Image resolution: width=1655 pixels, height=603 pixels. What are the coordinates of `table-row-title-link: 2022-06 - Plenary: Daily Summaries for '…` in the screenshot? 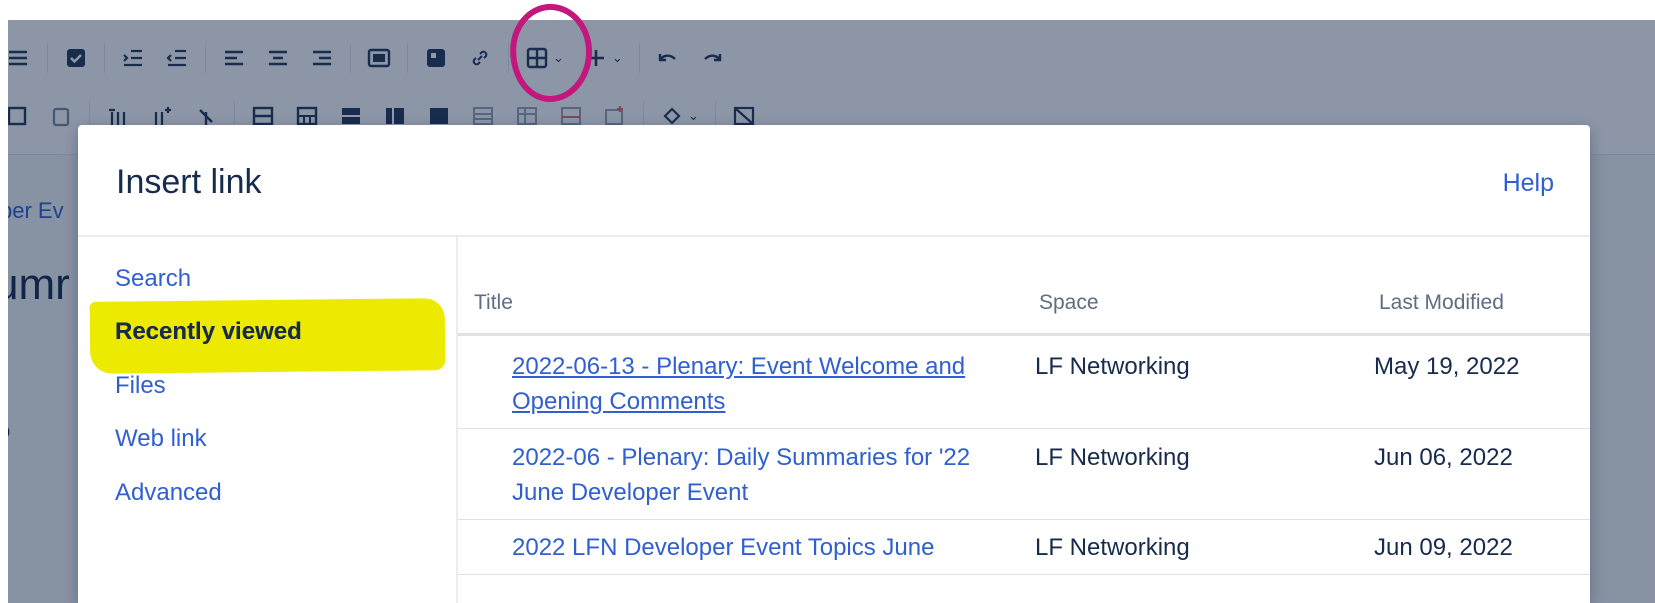 It's located at (741, 475).